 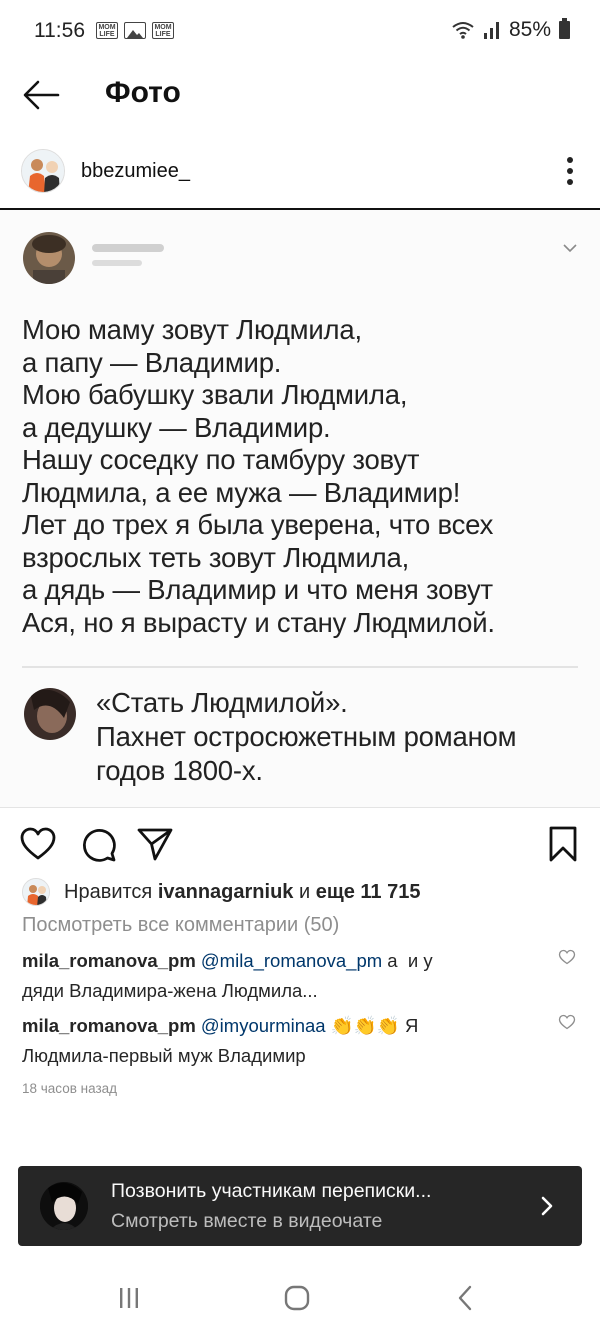 What do you see at coordinates (407, 960) in the screenshot?
I see `comment-text: а и у` at bounding box center [407, 960].